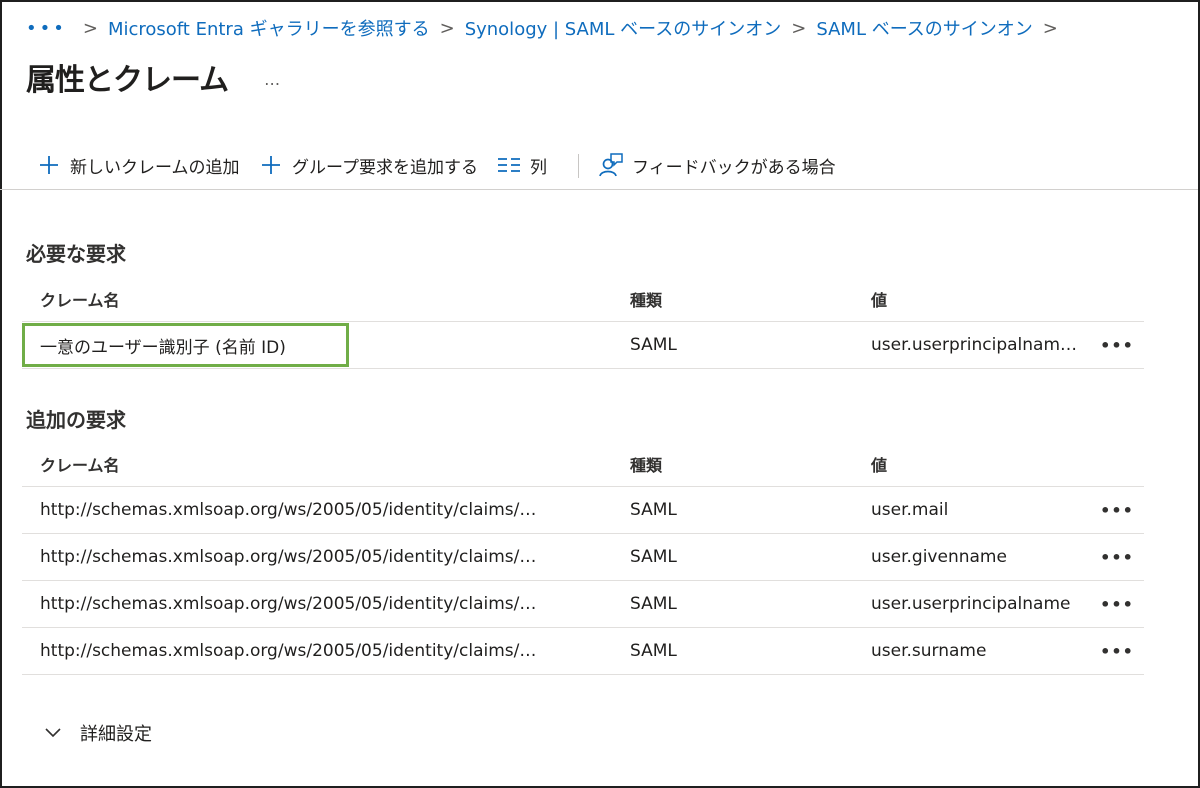 Image resolution: width=1200 pixels, height=788 pixels. I want to click on add-claim-label: 新しいクレームの追加, so click(155, 167).